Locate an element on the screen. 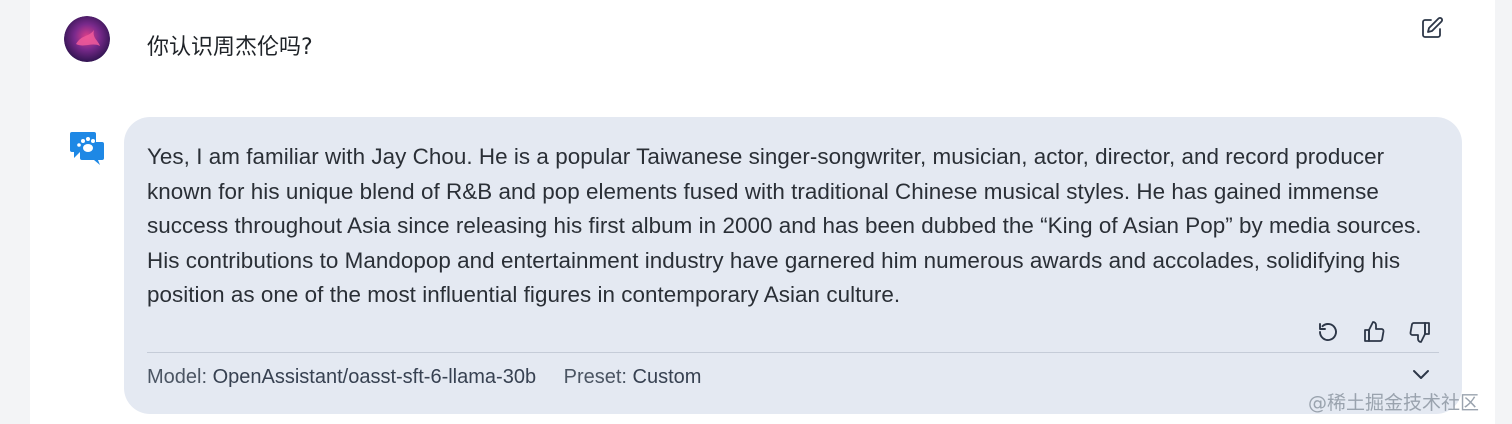 This screenshot has width=1512, height=424. meta-divider is located at coordinates (793, 352).